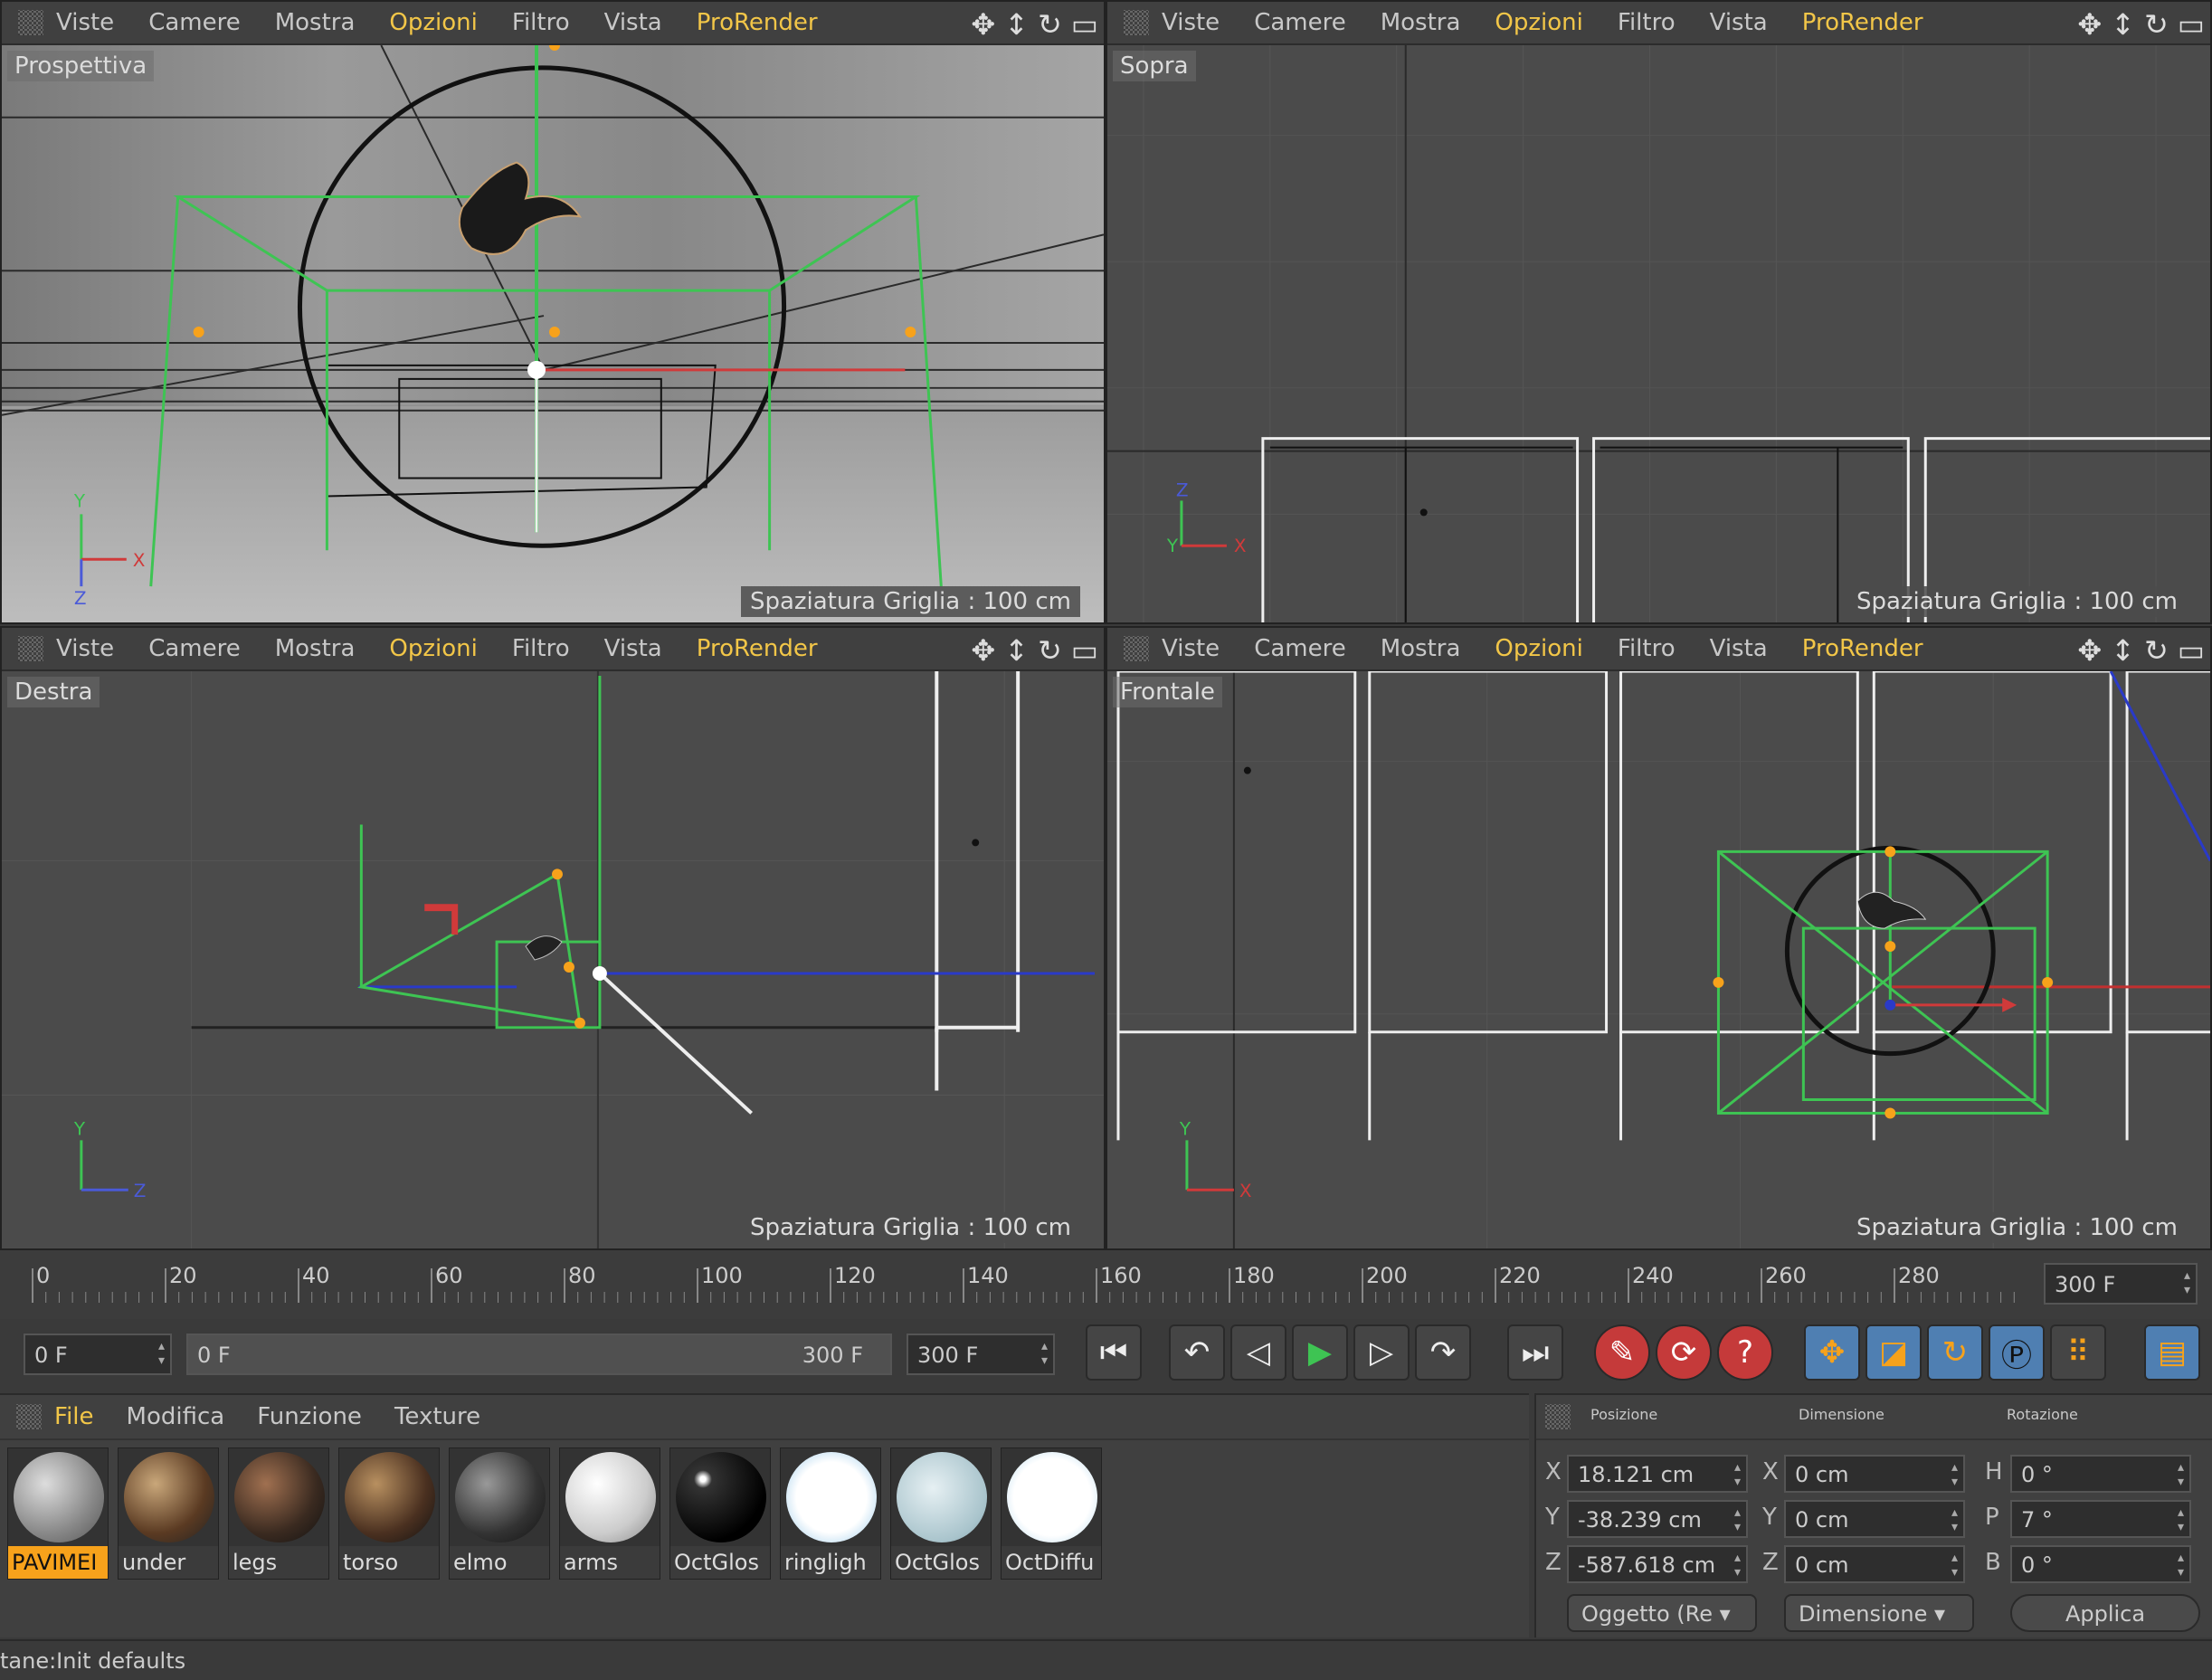 Image resolution: width=2212 pixels, height=1680 pixels. Describe the element at coordinates (1662, 1613) in the screenshot. I see `coordinate-mode-dropdown: Oggetto (Re ▾` at that location.